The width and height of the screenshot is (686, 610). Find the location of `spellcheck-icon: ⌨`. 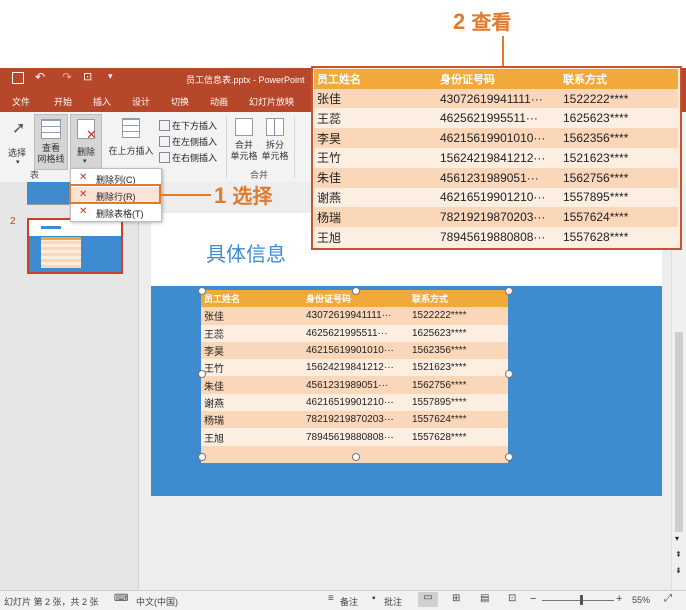

spellcheck-icon: ⌨ is located at coordinates (121, 598).